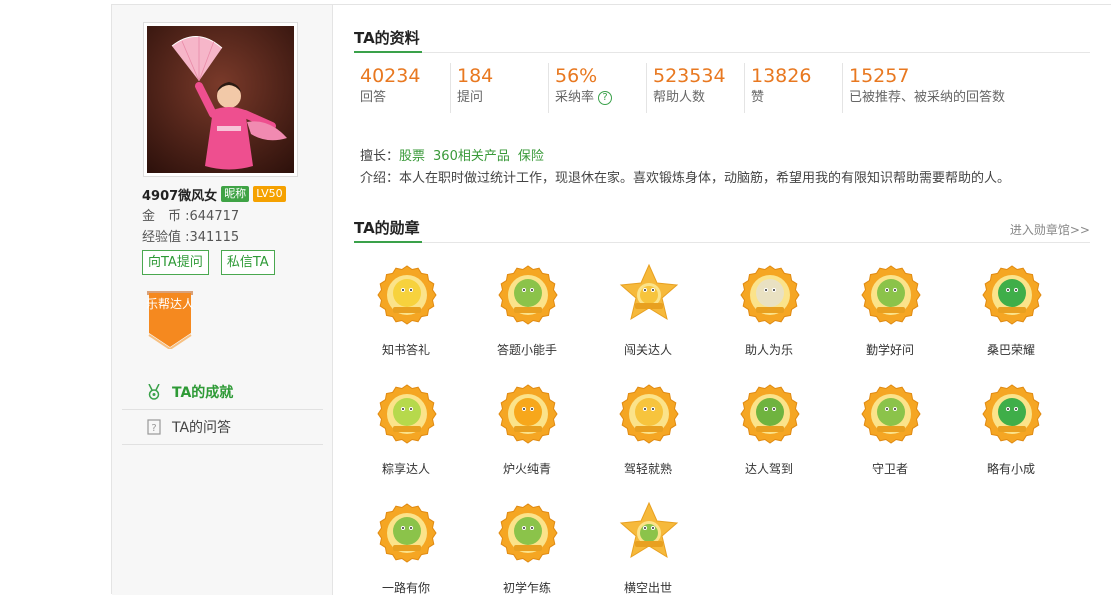  I want to click on skills-row: 擅长： 股票 360相关产品 保险, so click(452, 154).